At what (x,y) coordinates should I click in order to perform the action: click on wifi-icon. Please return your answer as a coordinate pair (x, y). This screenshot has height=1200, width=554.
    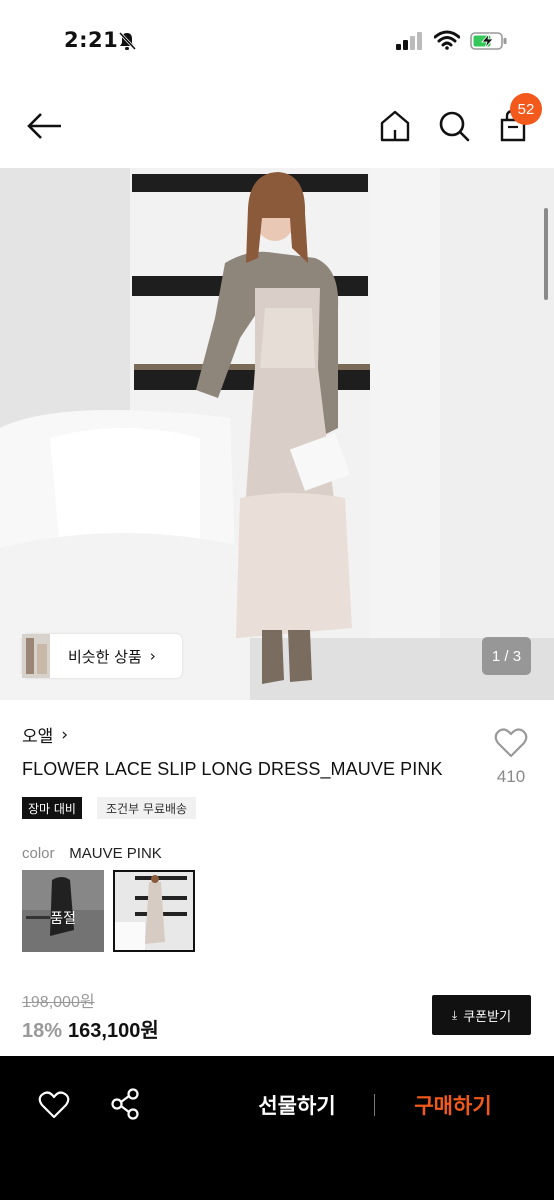
    Looking at the image, I should click on (447, 40).